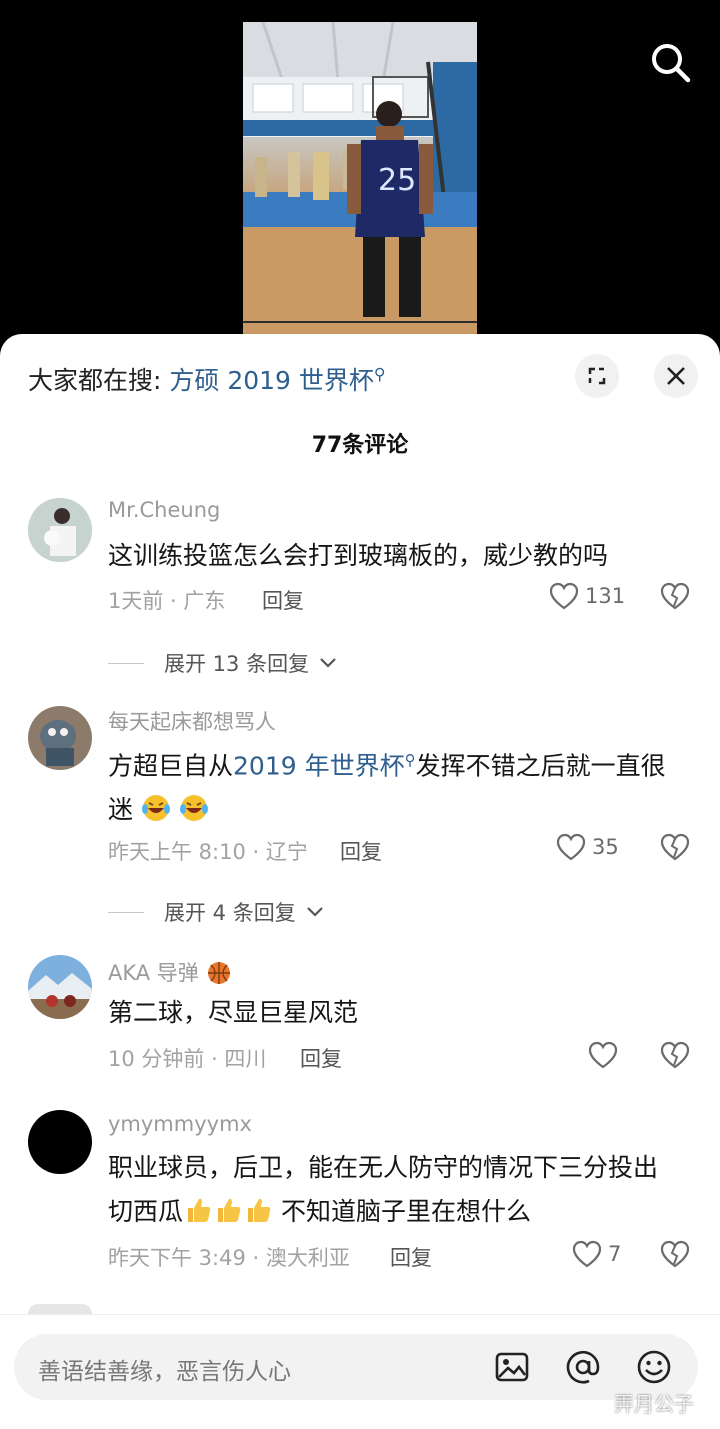  I want to click on input-divider, so click(360, 1314).